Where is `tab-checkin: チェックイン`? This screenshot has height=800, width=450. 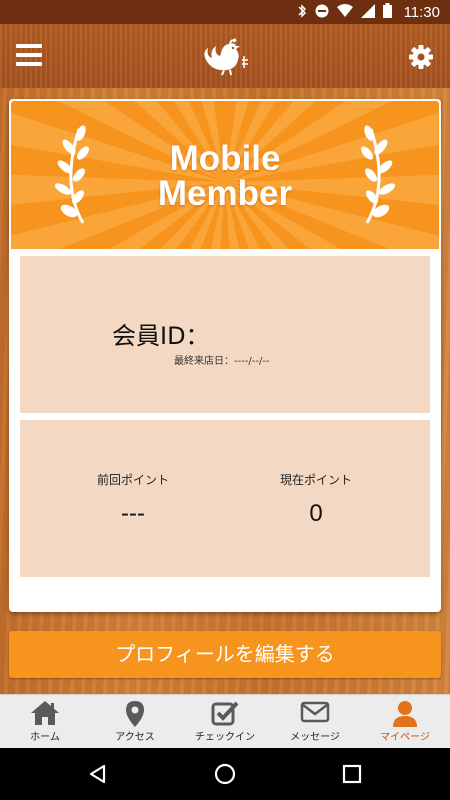 tab-checkin: チェックイン is located at coordinates (225, 721).